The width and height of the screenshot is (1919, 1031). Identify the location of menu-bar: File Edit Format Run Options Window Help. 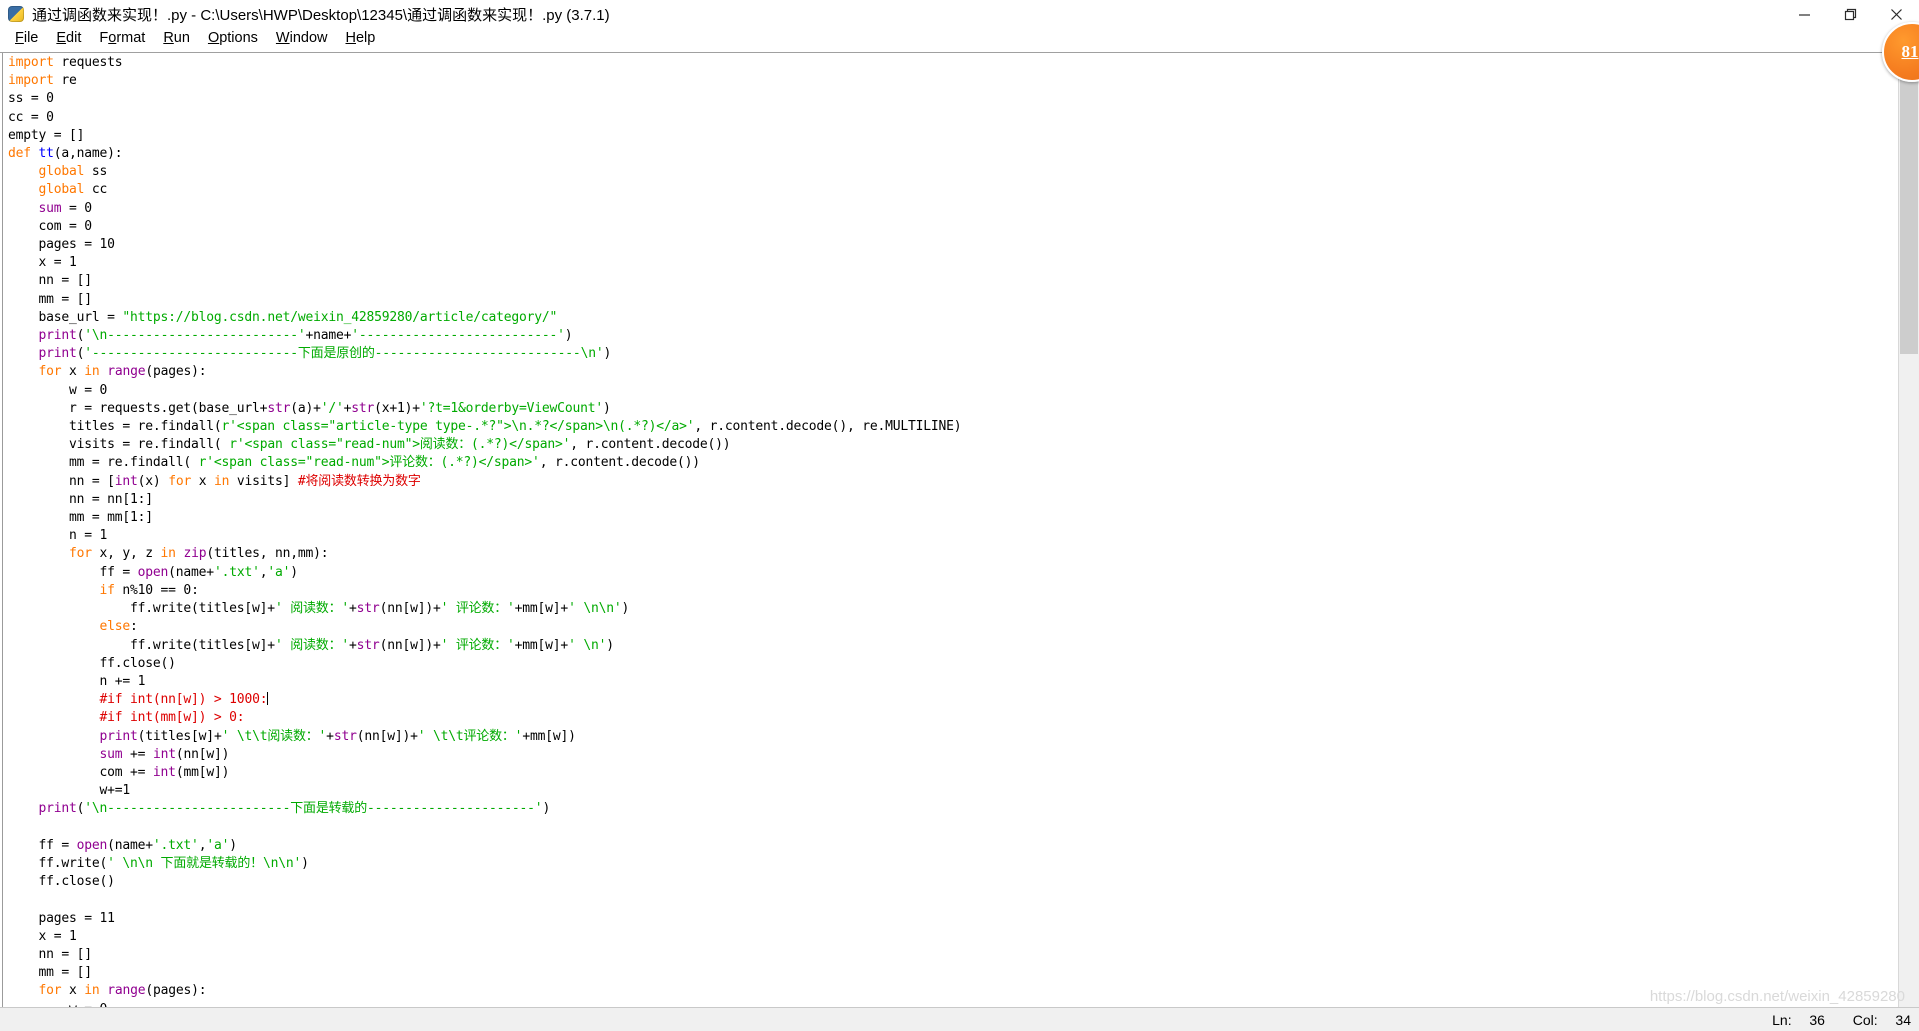
(959, 38).